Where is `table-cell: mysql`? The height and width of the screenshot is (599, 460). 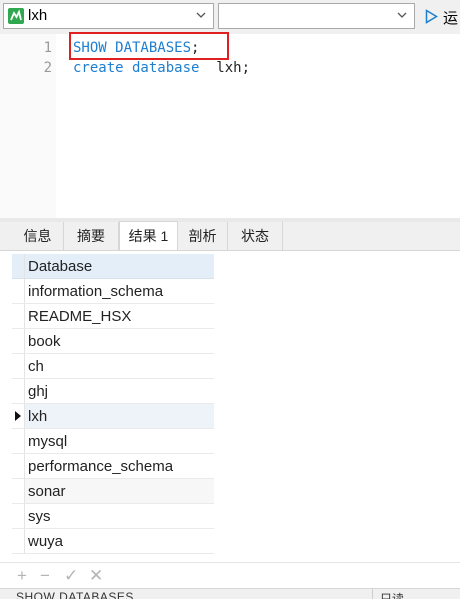
table-cell: mysql is located at coordinates (47, 441).